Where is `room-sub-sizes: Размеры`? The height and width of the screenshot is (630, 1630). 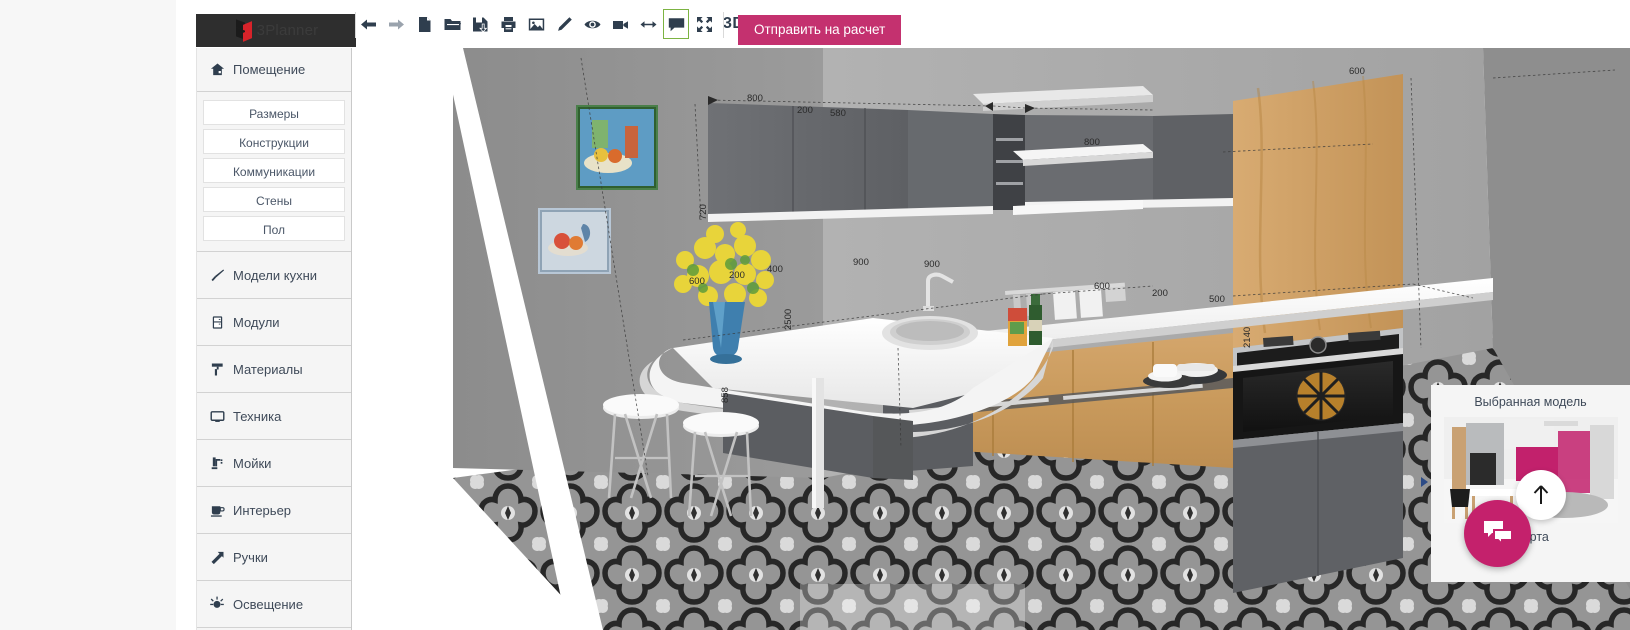
room-sub-sizes: Размеры is located at coordinates (274, 112).